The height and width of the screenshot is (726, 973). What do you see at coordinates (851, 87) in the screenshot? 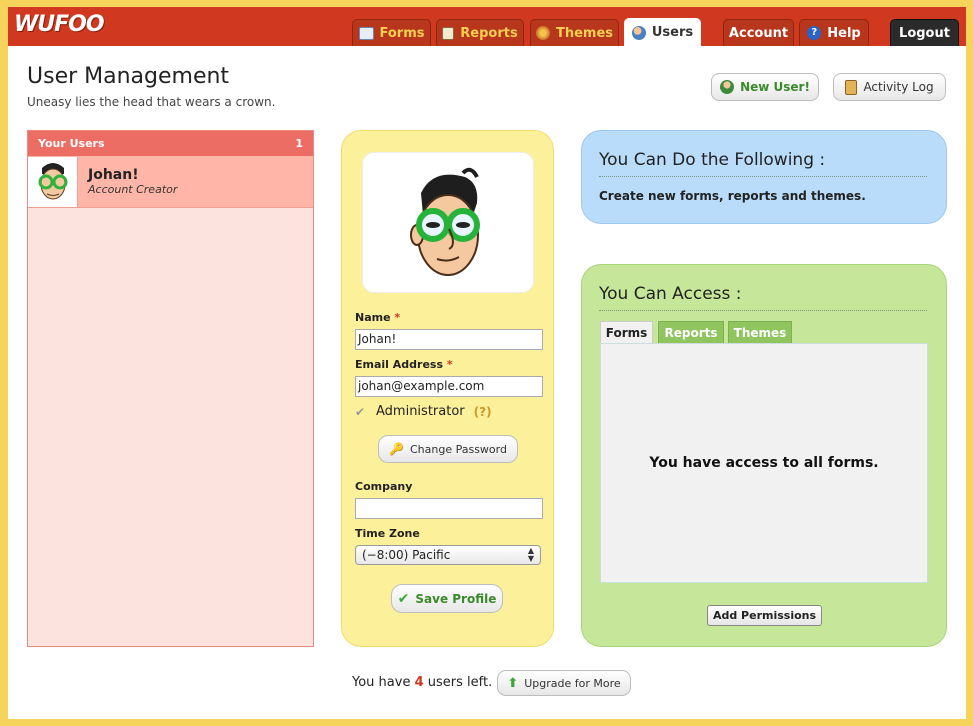
I see `clipboard-icon` at bounding box center [851, 87].